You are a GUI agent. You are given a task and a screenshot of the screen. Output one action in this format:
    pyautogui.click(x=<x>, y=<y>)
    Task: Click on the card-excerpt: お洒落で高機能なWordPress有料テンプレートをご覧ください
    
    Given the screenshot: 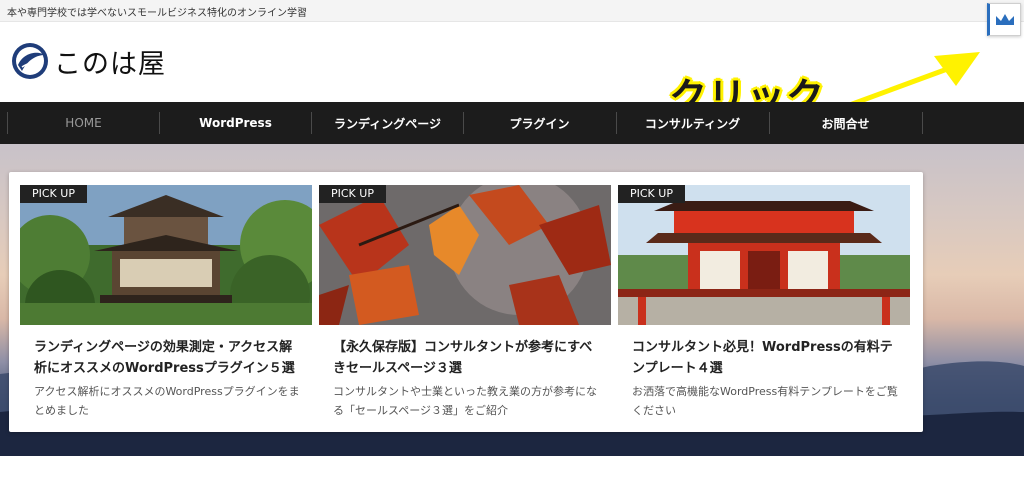 What is the action you would take?
    pyautogui.click(x=765, y=401)
    